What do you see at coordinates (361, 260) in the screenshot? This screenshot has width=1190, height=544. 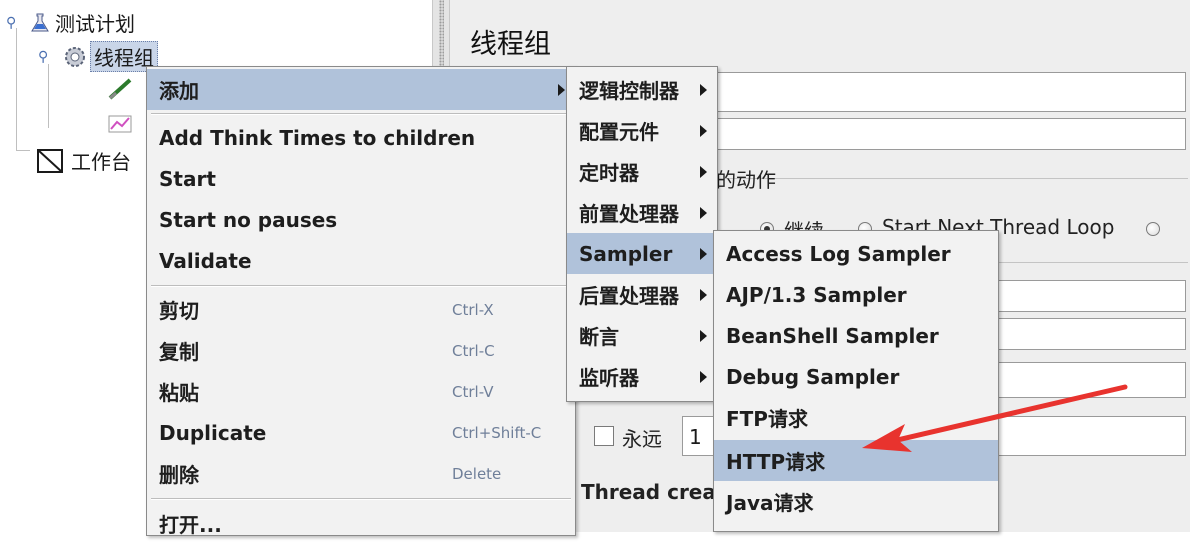 I see `menu-item-validate: Validate` at bounding box center [361, 260].